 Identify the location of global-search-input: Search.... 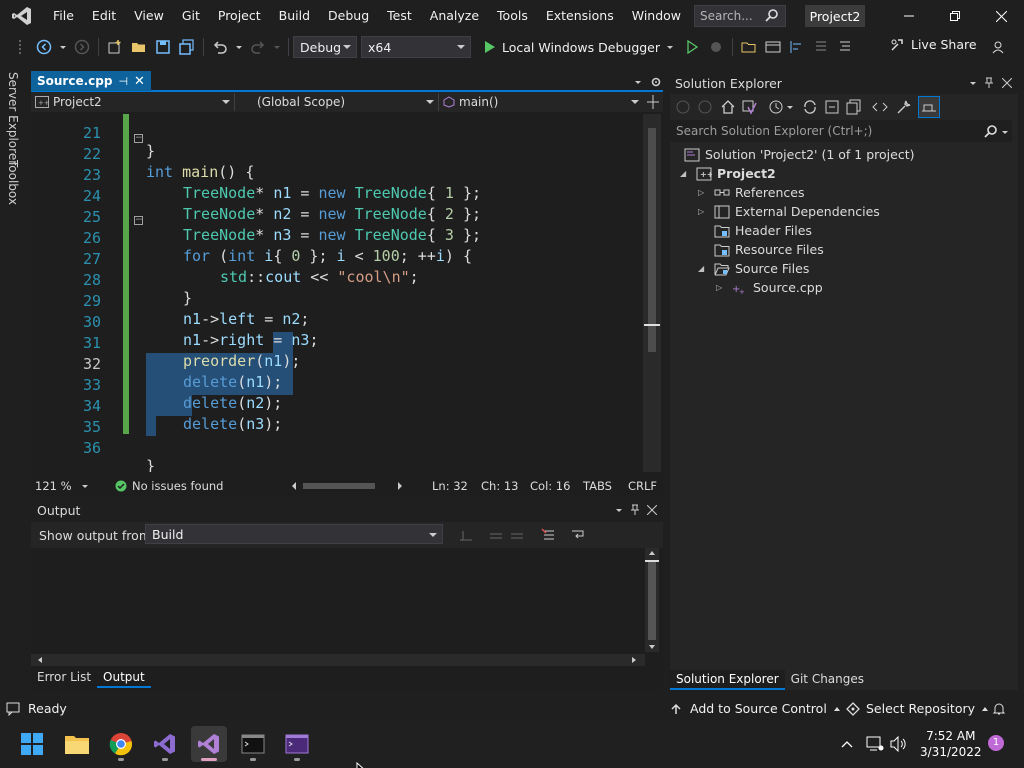
(740, 16).